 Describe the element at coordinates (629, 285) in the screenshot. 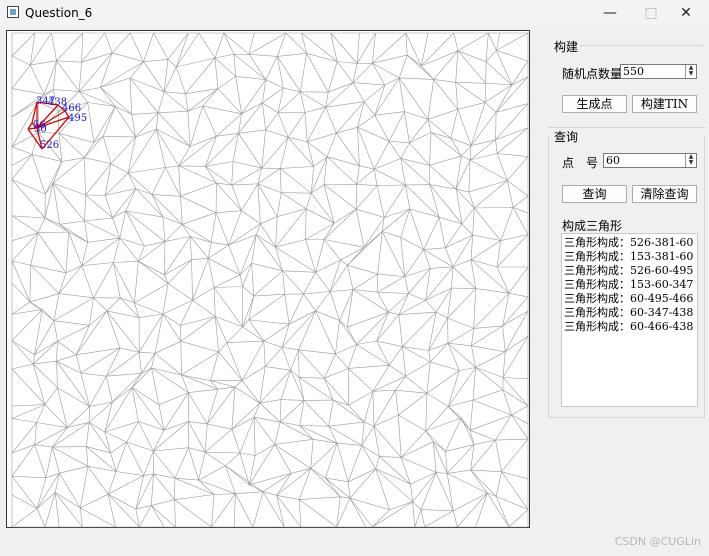

I see `list-item: 三角形构成：153-60-347` at that location.